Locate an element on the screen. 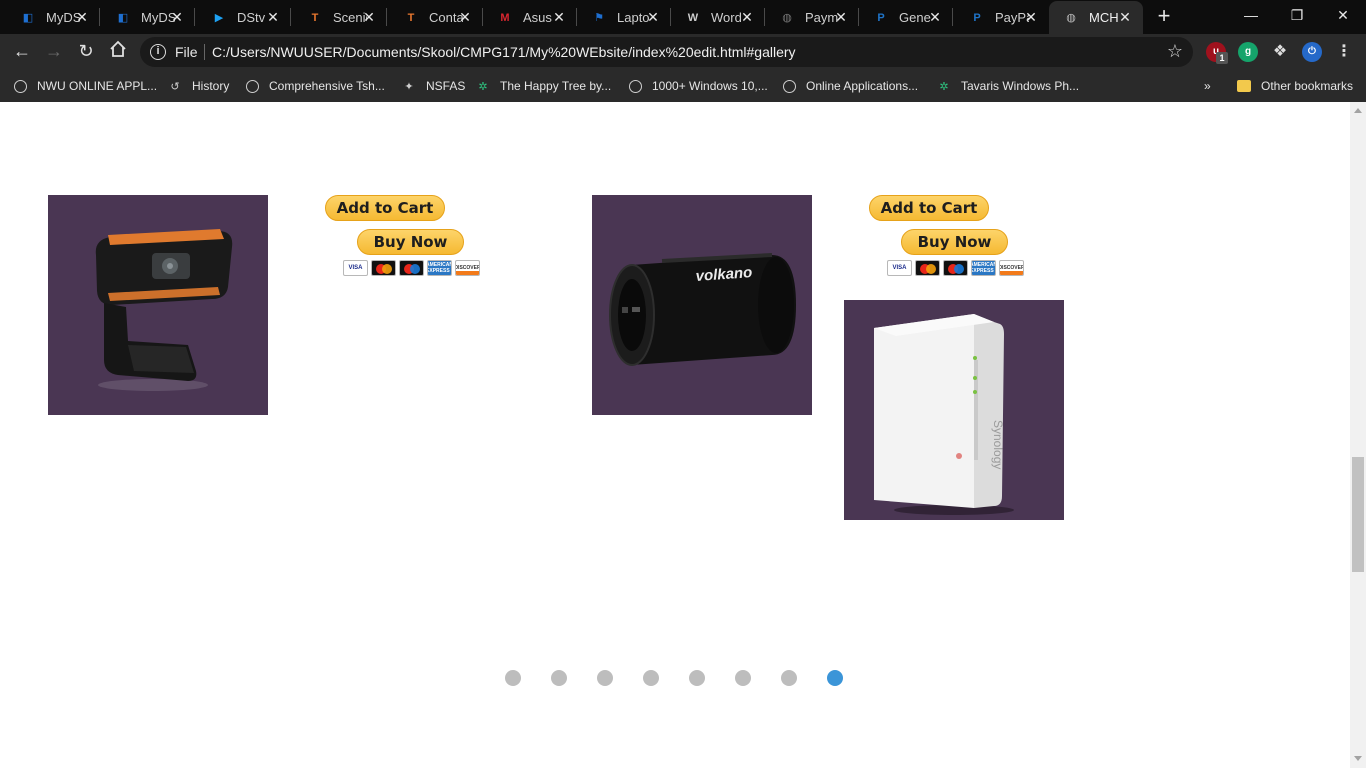 The image size is (1366, 768). dstv-play-icon: ▶ is located at coordinates (219, 18).